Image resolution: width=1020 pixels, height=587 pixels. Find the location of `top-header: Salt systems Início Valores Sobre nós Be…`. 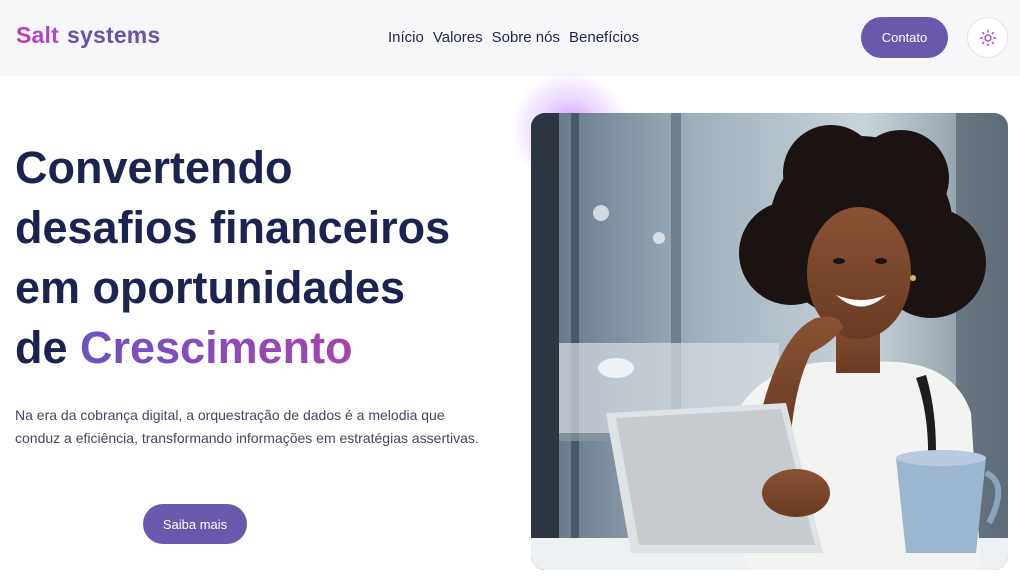

top-header: Salt systems Início Valores Sobre nós Be… is located at coordinates (510, 38).